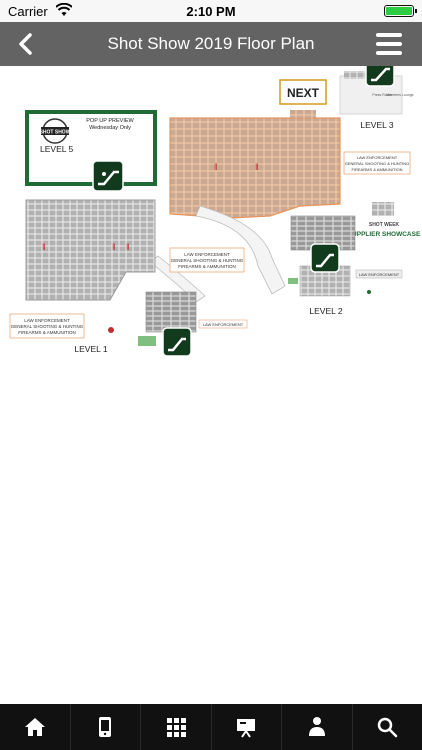 This screenshot has width=422, height=750. I want to click on supplier-showcase-logo: SHOT WEEK SUPPLIER SHOWCASE, so click(384, 230).